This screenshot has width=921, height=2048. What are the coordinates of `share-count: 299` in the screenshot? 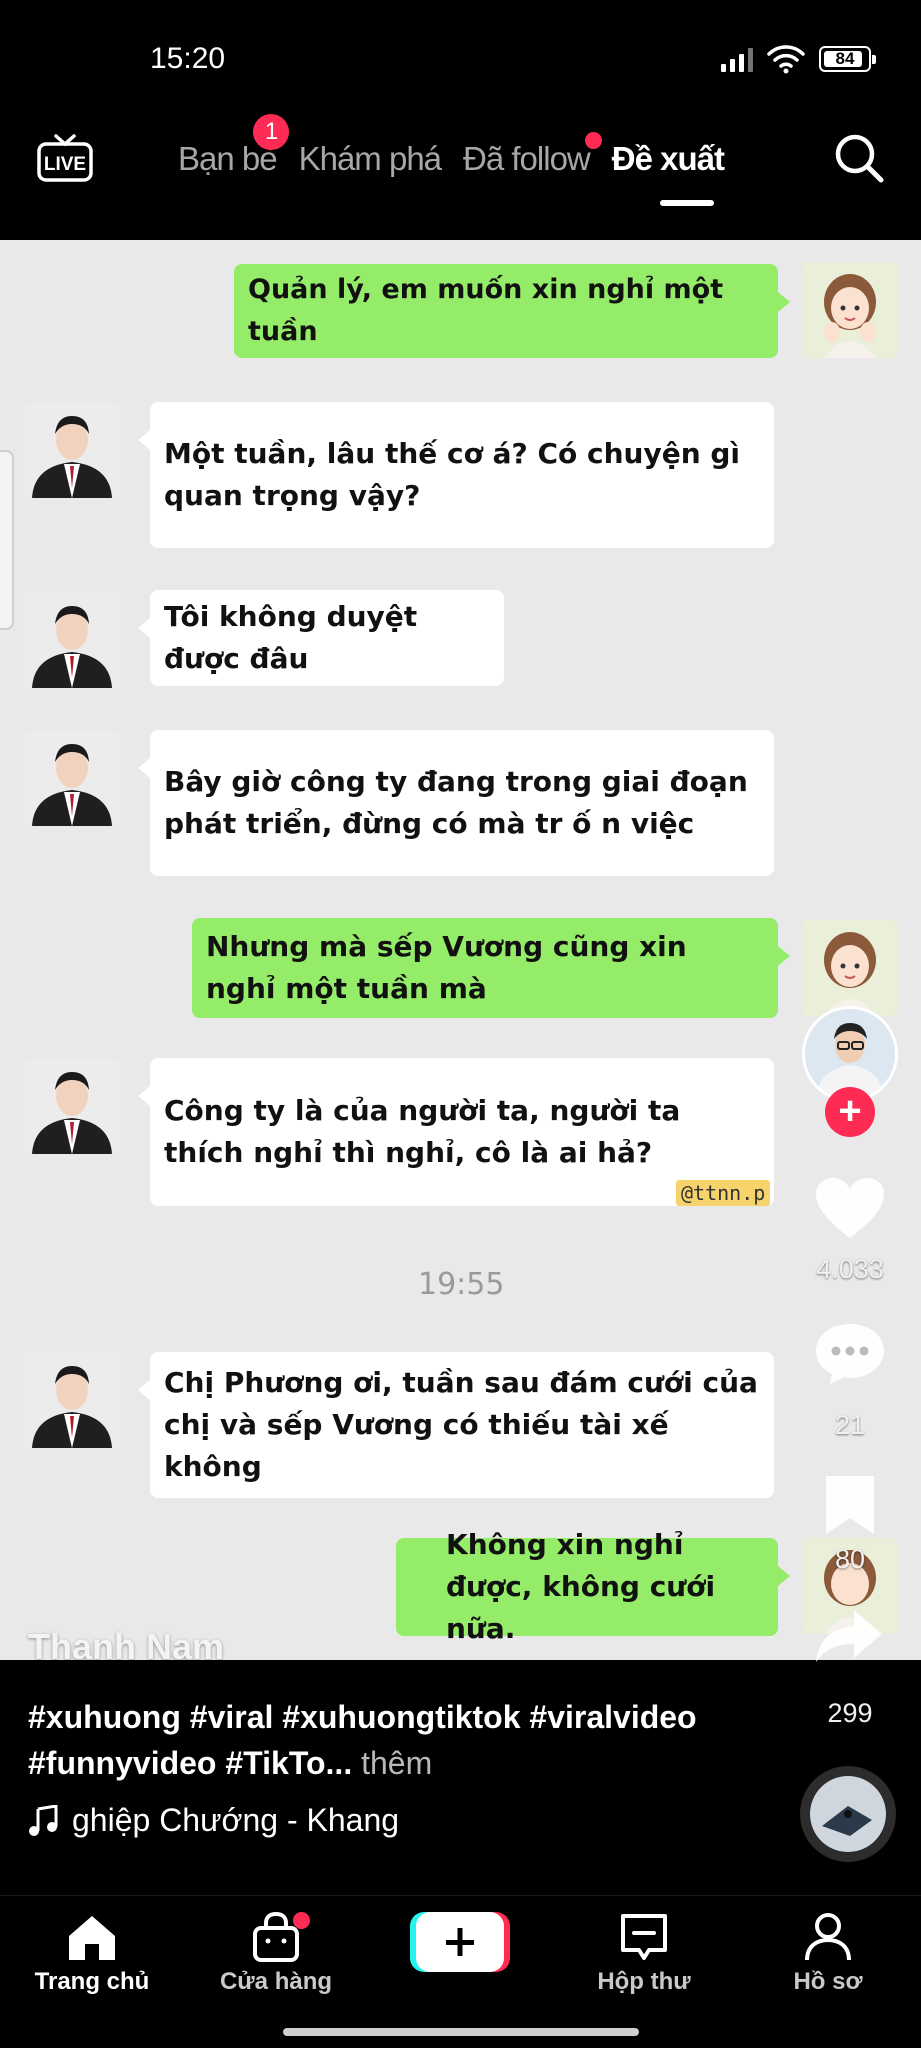 It's located at (850, 1713).